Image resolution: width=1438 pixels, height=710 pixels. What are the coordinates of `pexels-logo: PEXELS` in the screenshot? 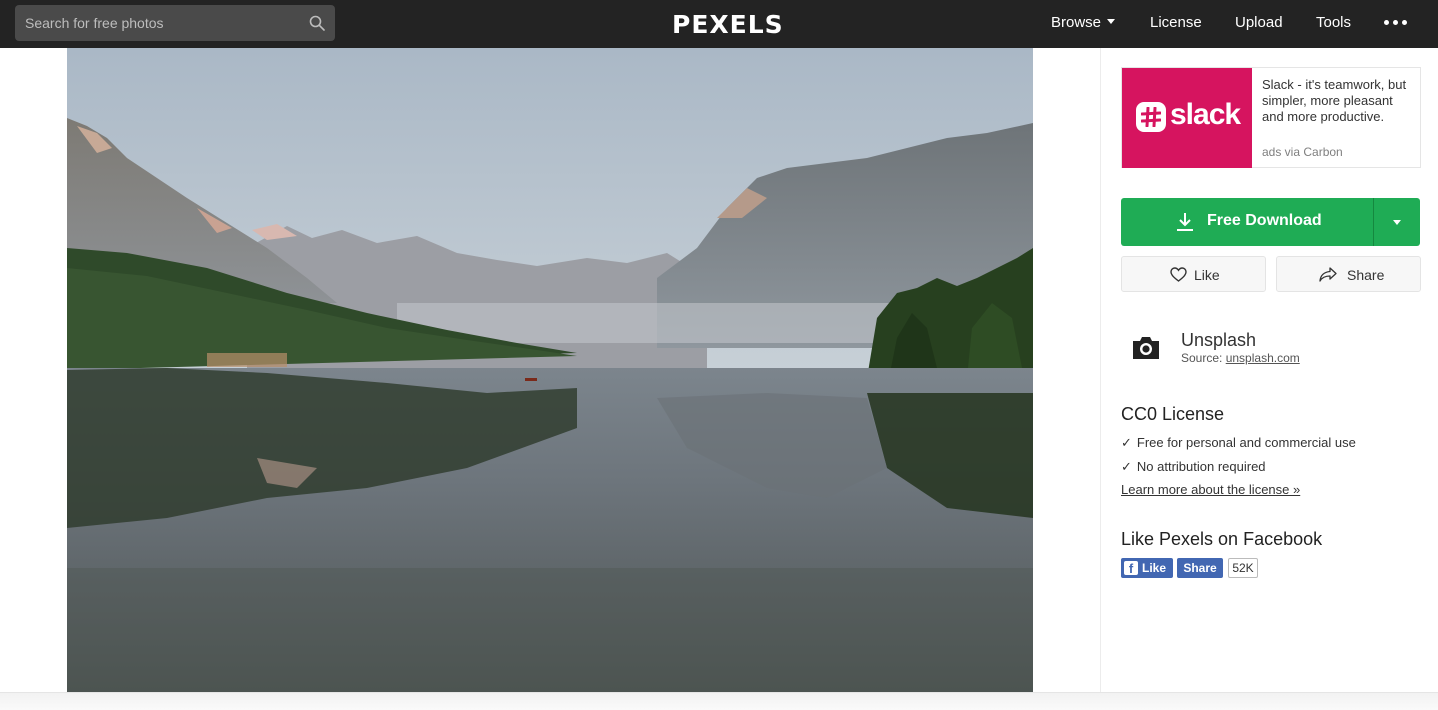 It's located at (728, 24).